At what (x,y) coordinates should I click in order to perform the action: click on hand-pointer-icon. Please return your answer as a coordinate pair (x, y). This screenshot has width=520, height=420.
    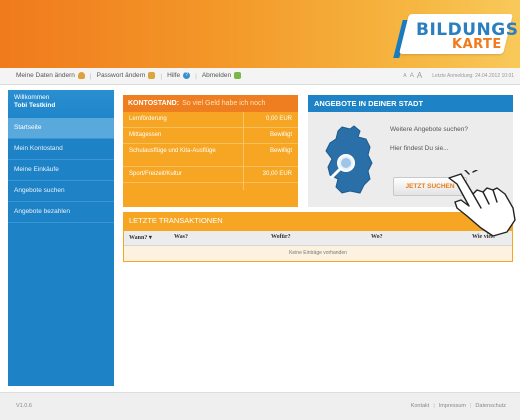
    Looking at the image, I should click on (482, 203).